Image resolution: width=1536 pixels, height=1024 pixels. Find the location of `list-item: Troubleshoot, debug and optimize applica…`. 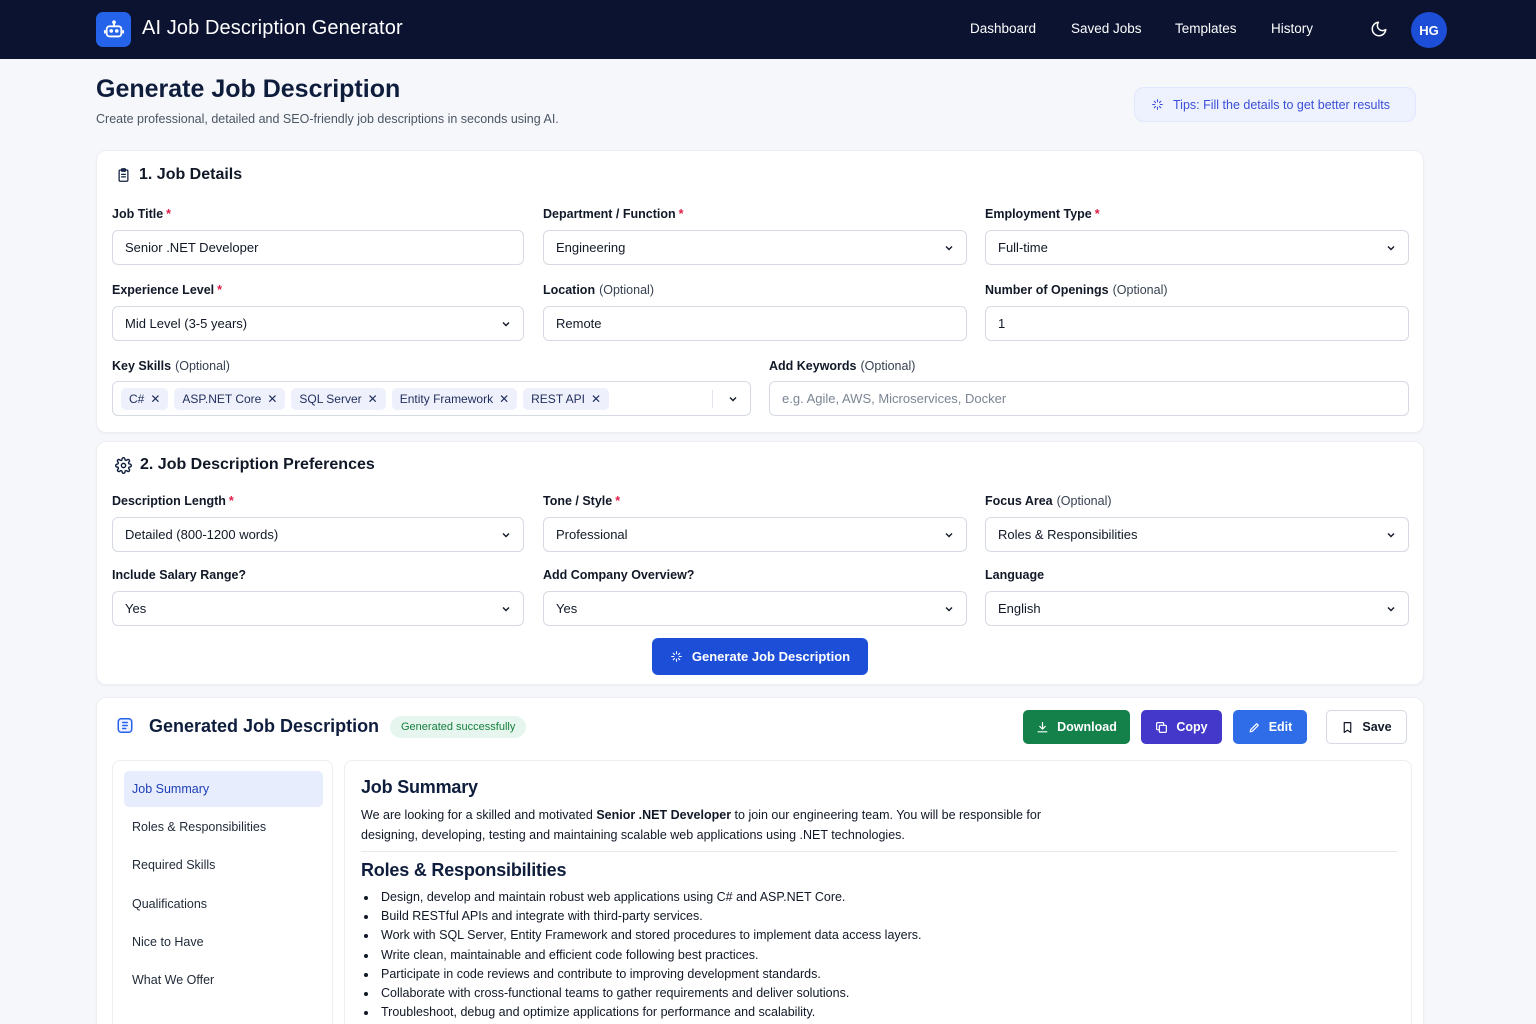

list-item: Troubleshoot, debug and optimize applica… is located at coordinates (641, 1012).